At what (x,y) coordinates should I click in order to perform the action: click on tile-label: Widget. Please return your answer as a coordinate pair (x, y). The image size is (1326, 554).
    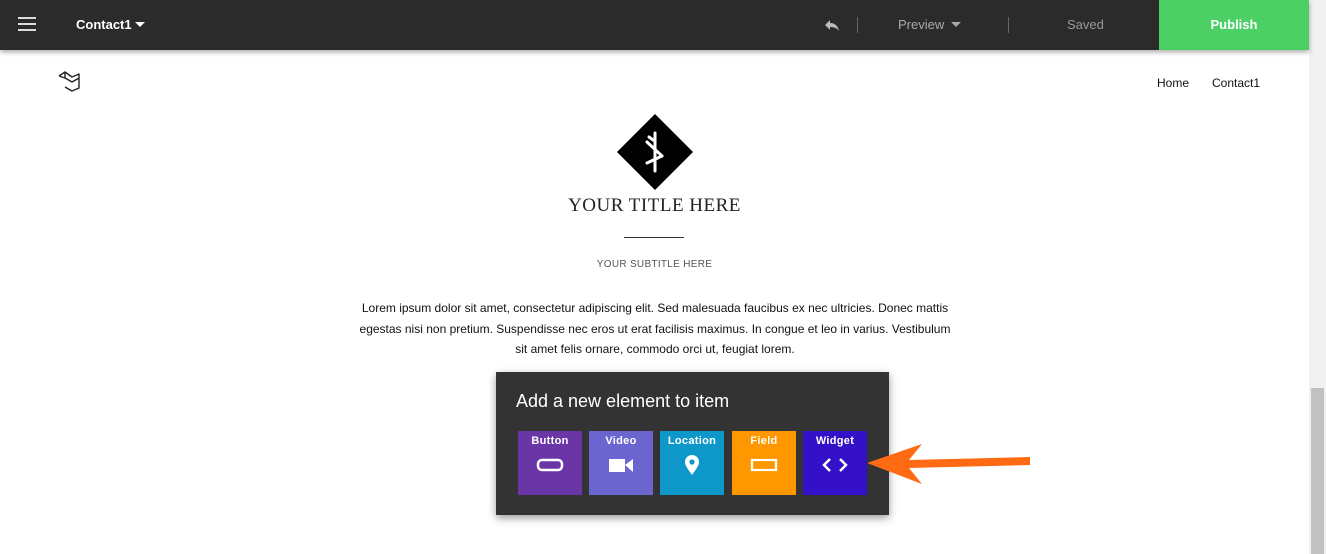
    Looking at the image, I should click on (835, 441).